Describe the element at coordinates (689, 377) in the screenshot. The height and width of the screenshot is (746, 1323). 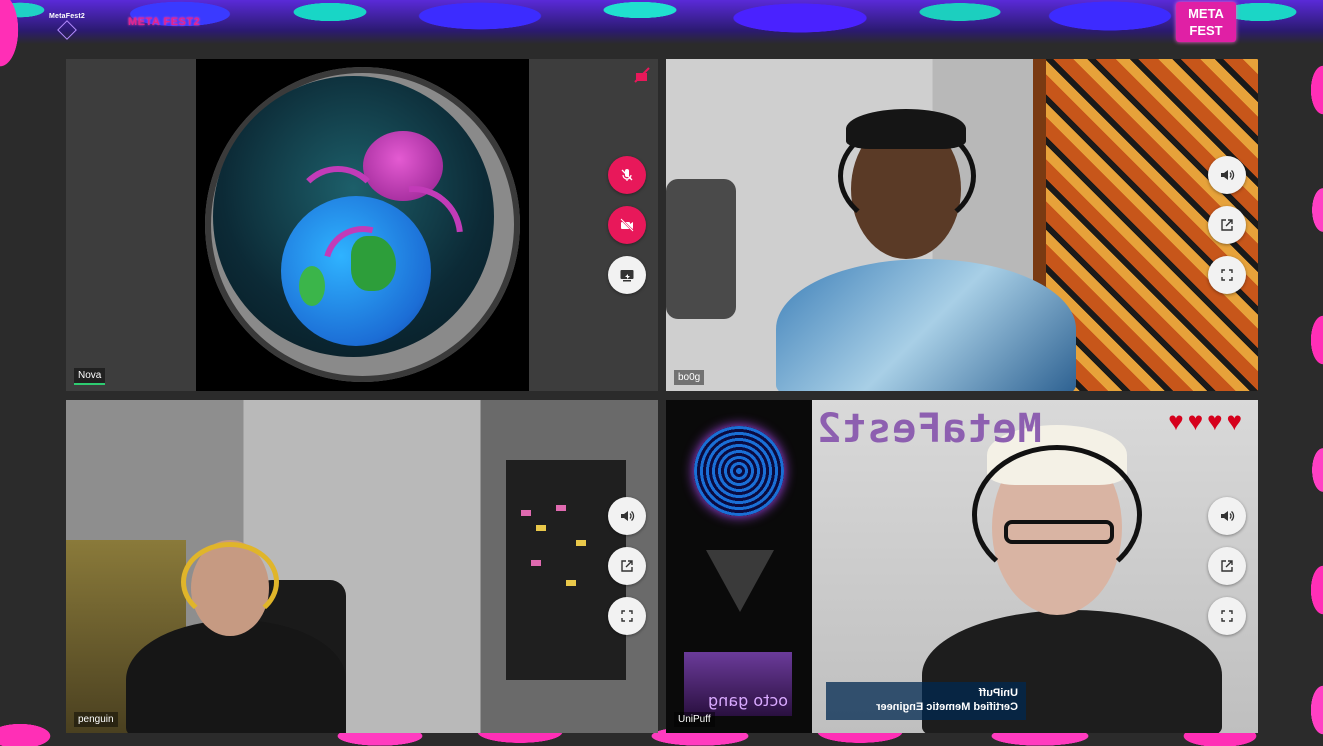
I see `participant-name-tag: bo0g` at that location.